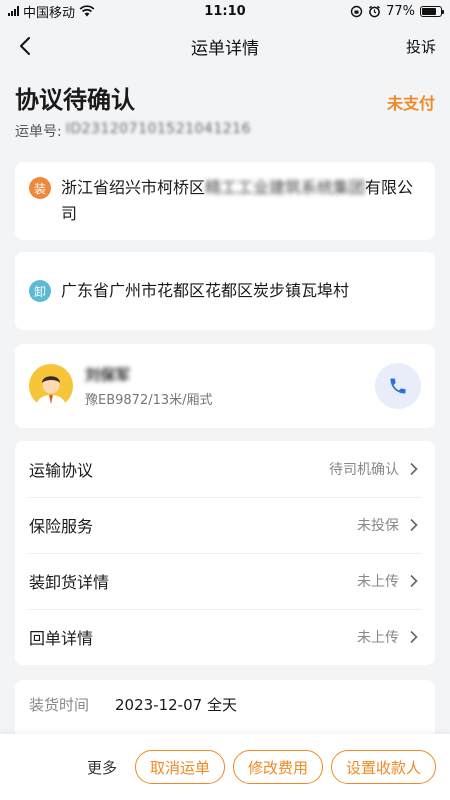  I want to click on page-title: 运单详情, so click(225, 48).